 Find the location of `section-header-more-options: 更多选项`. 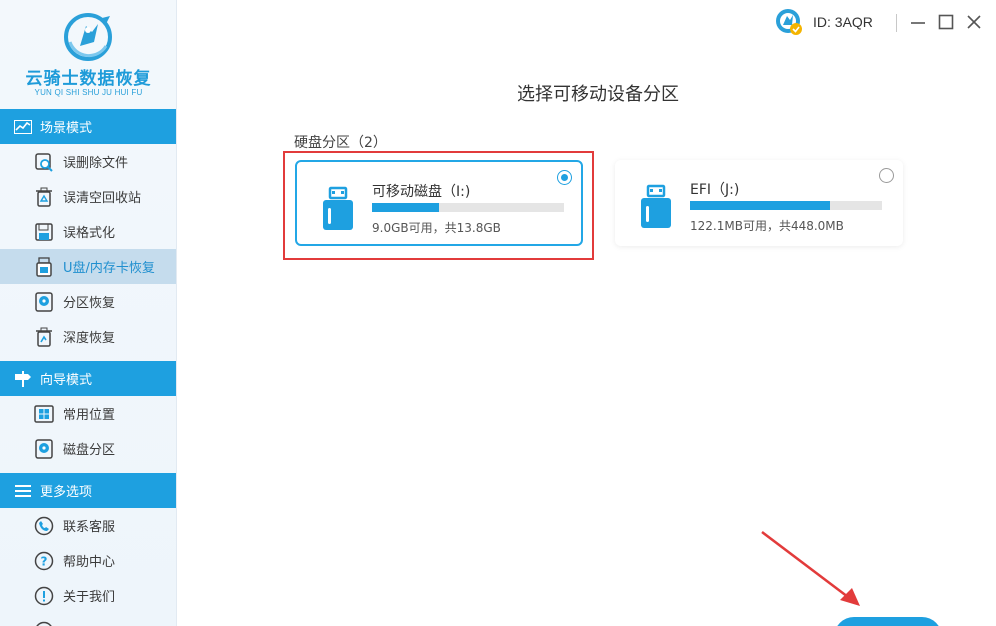

section-header-more-options: 更多选项 is located at coordinates (88, 490).